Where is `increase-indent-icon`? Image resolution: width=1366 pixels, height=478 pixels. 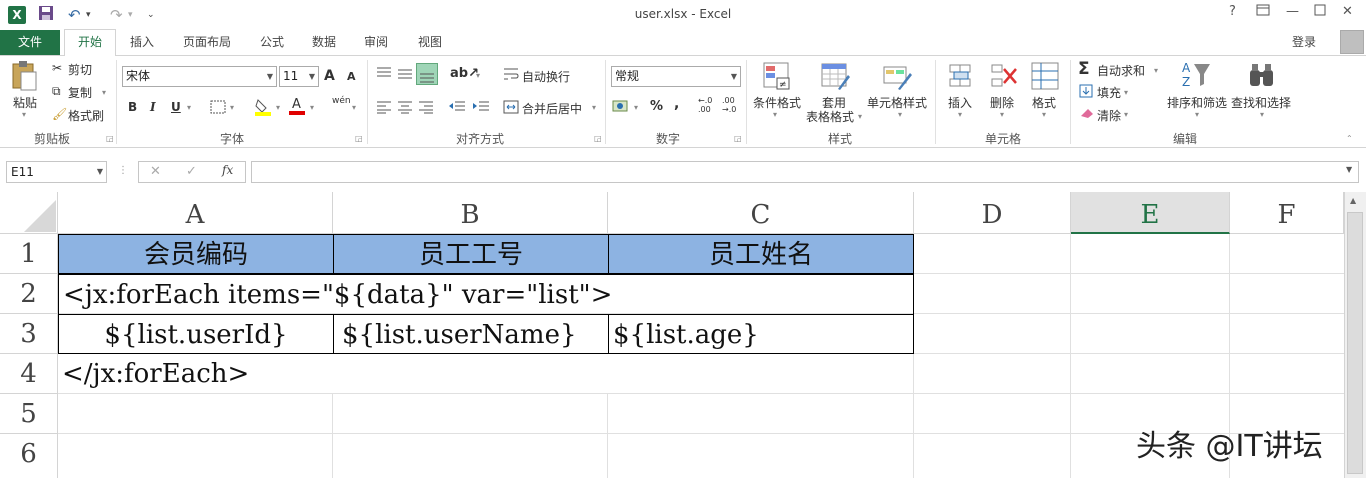
increase-indent-icon is located at coordinates (481, 108).